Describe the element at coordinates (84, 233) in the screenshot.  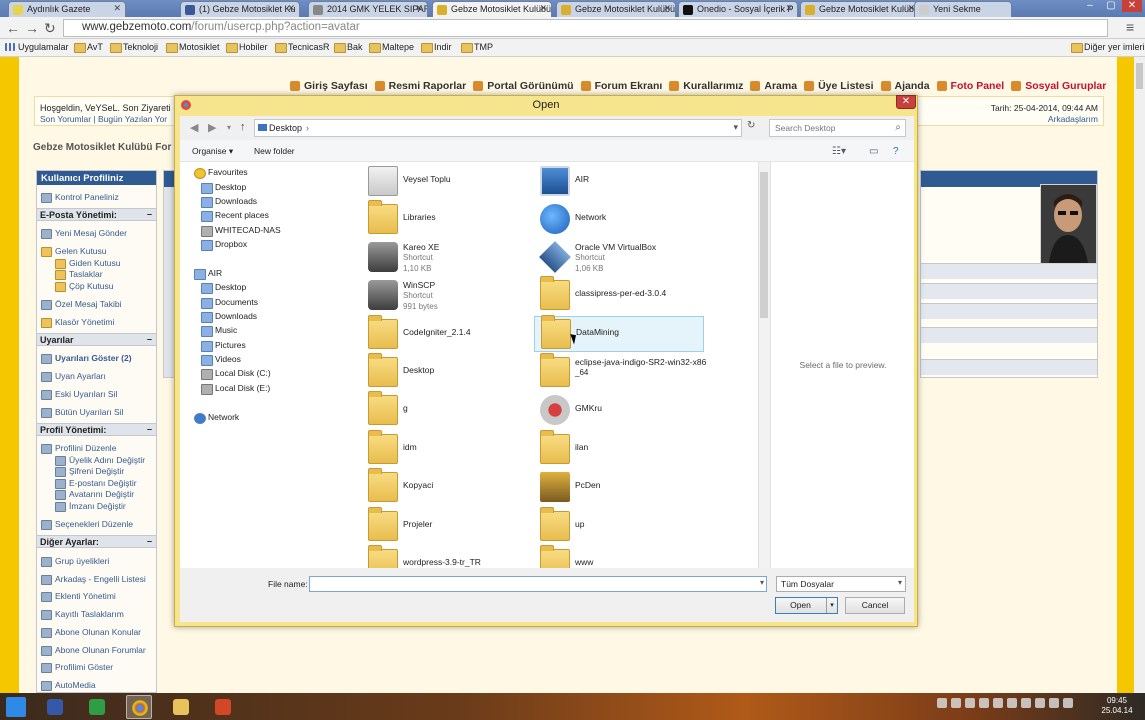
I see `sidebar-item: Yeni Mesaj Gönder` at that location.